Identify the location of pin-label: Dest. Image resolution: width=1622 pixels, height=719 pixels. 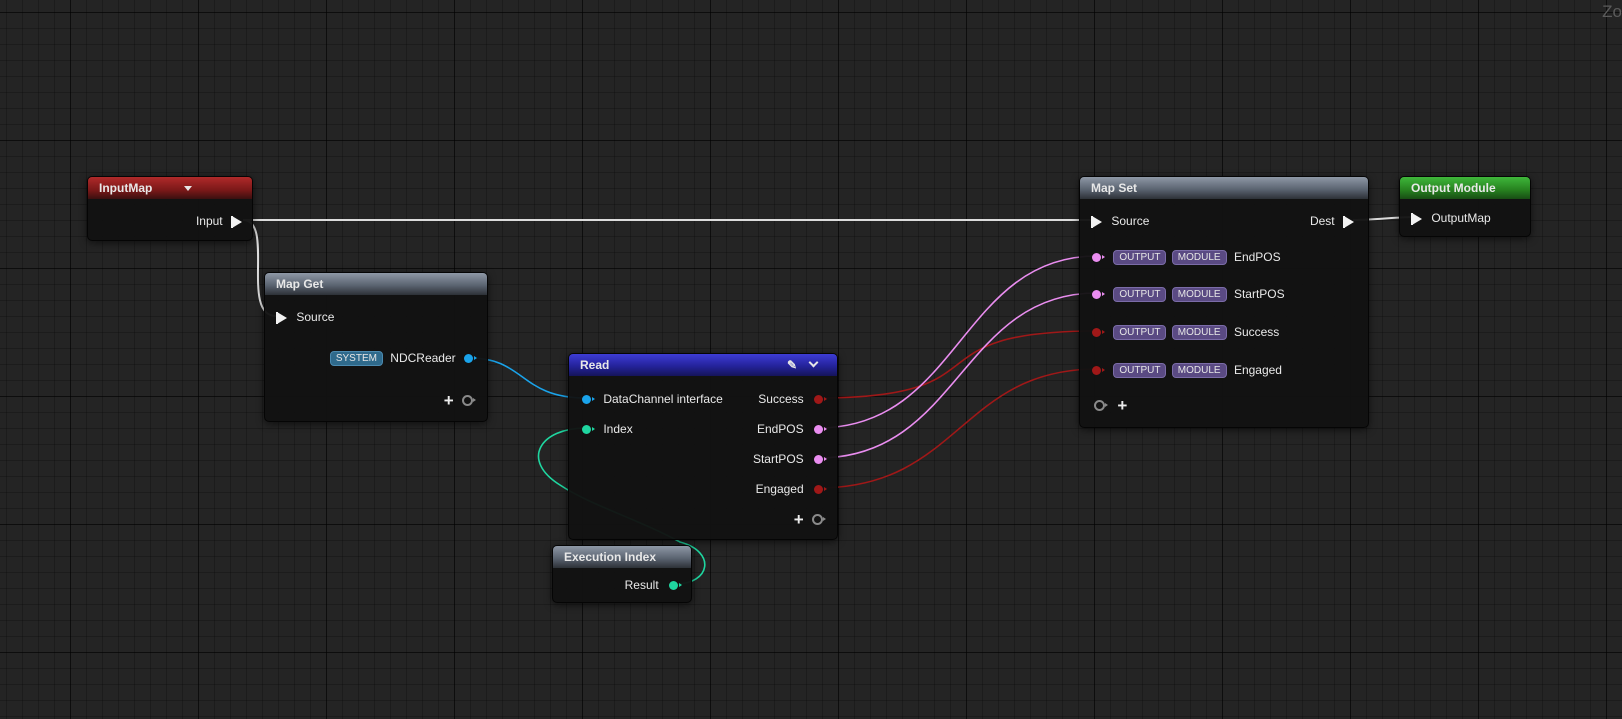
(1322, 221).